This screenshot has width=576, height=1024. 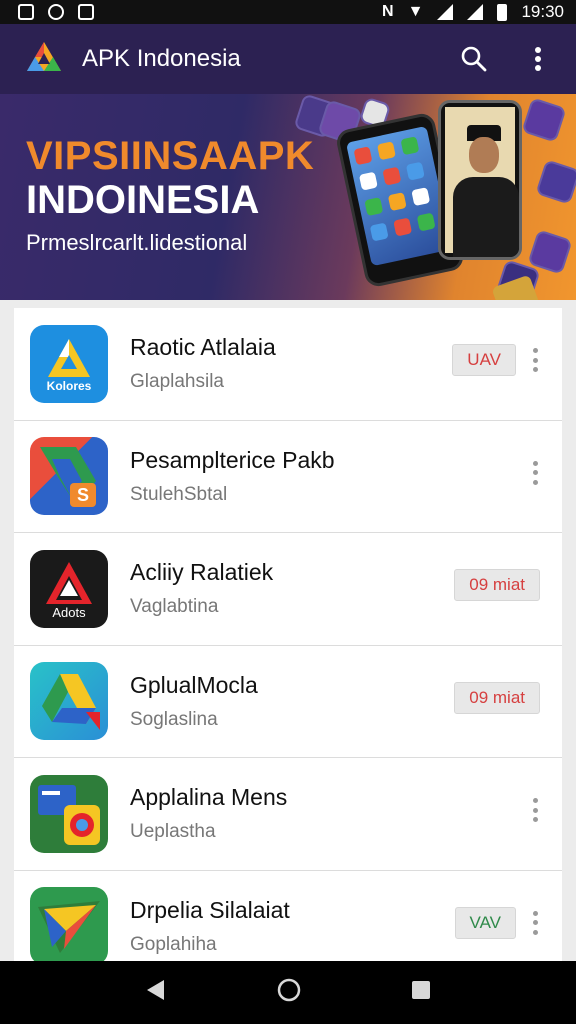 I want to click on search-button, so click(x=474, y=59).